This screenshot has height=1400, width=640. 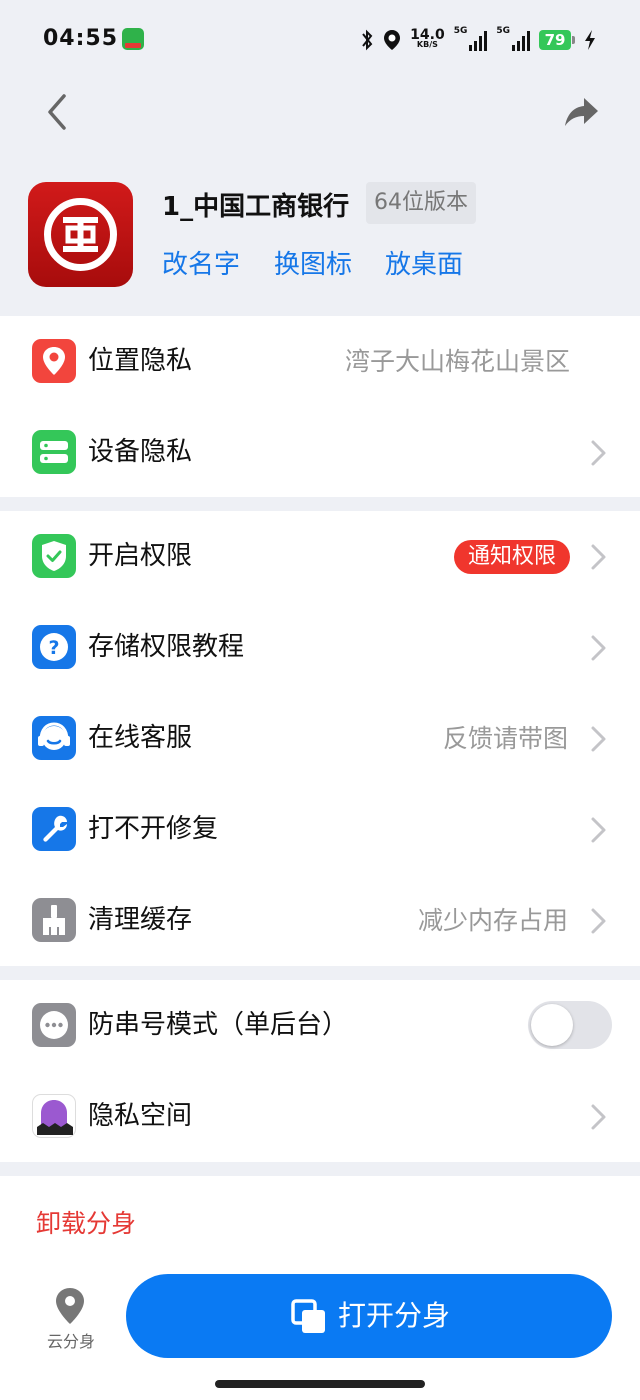 What do you see at coordinates (590, 40) in the screenshot?
I see `charging-icon` at bounding box center [590, 40].